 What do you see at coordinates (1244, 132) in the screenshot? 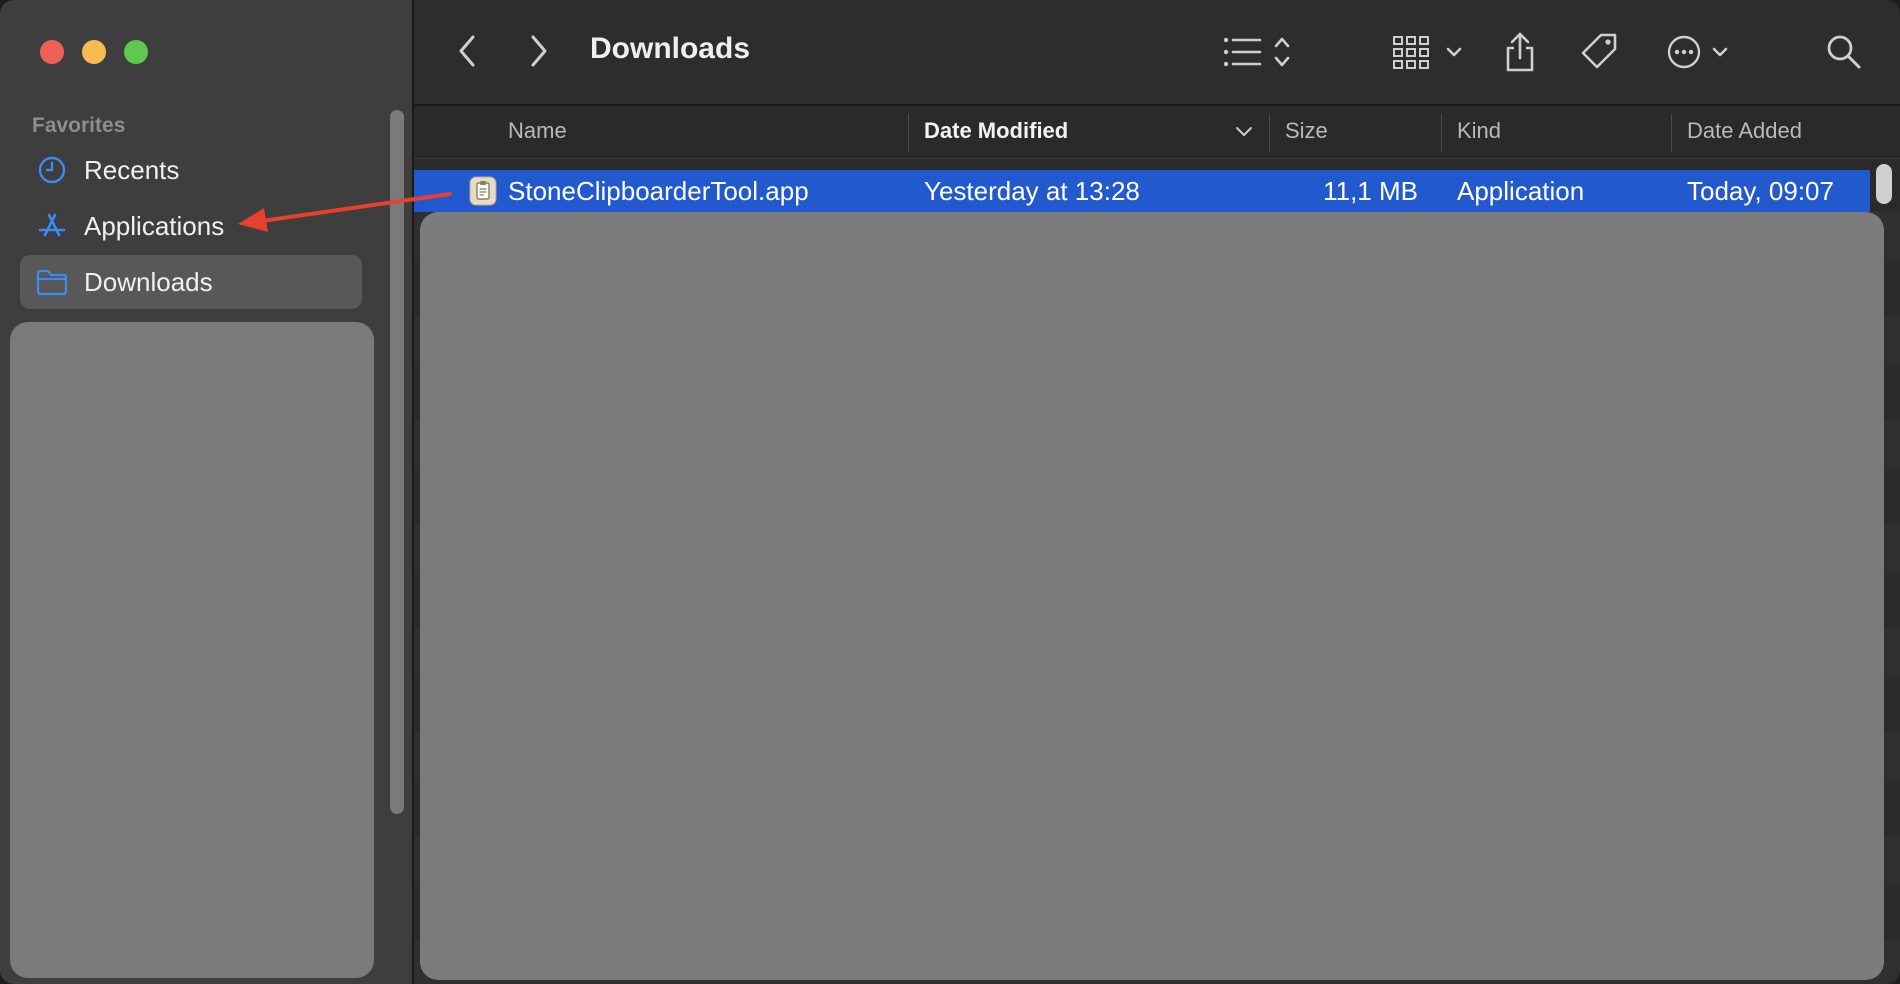
I see `sort-descending-icon` at bounding box center [1244, 132].